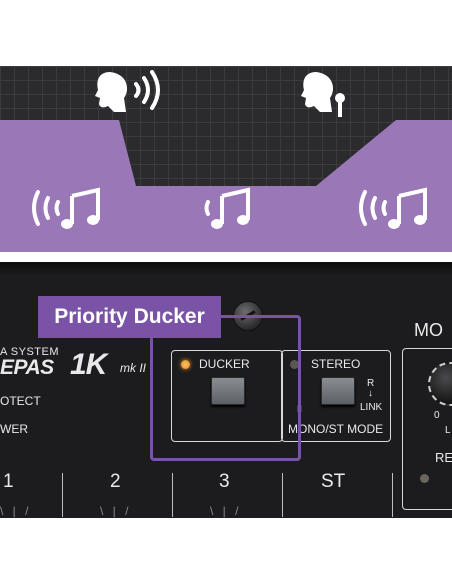 The image size is (452, 584). What do you see at coordinates (14, 429) in the screenshot?
I see `power-indicator-label: WER` at bounding box center [14, 429].